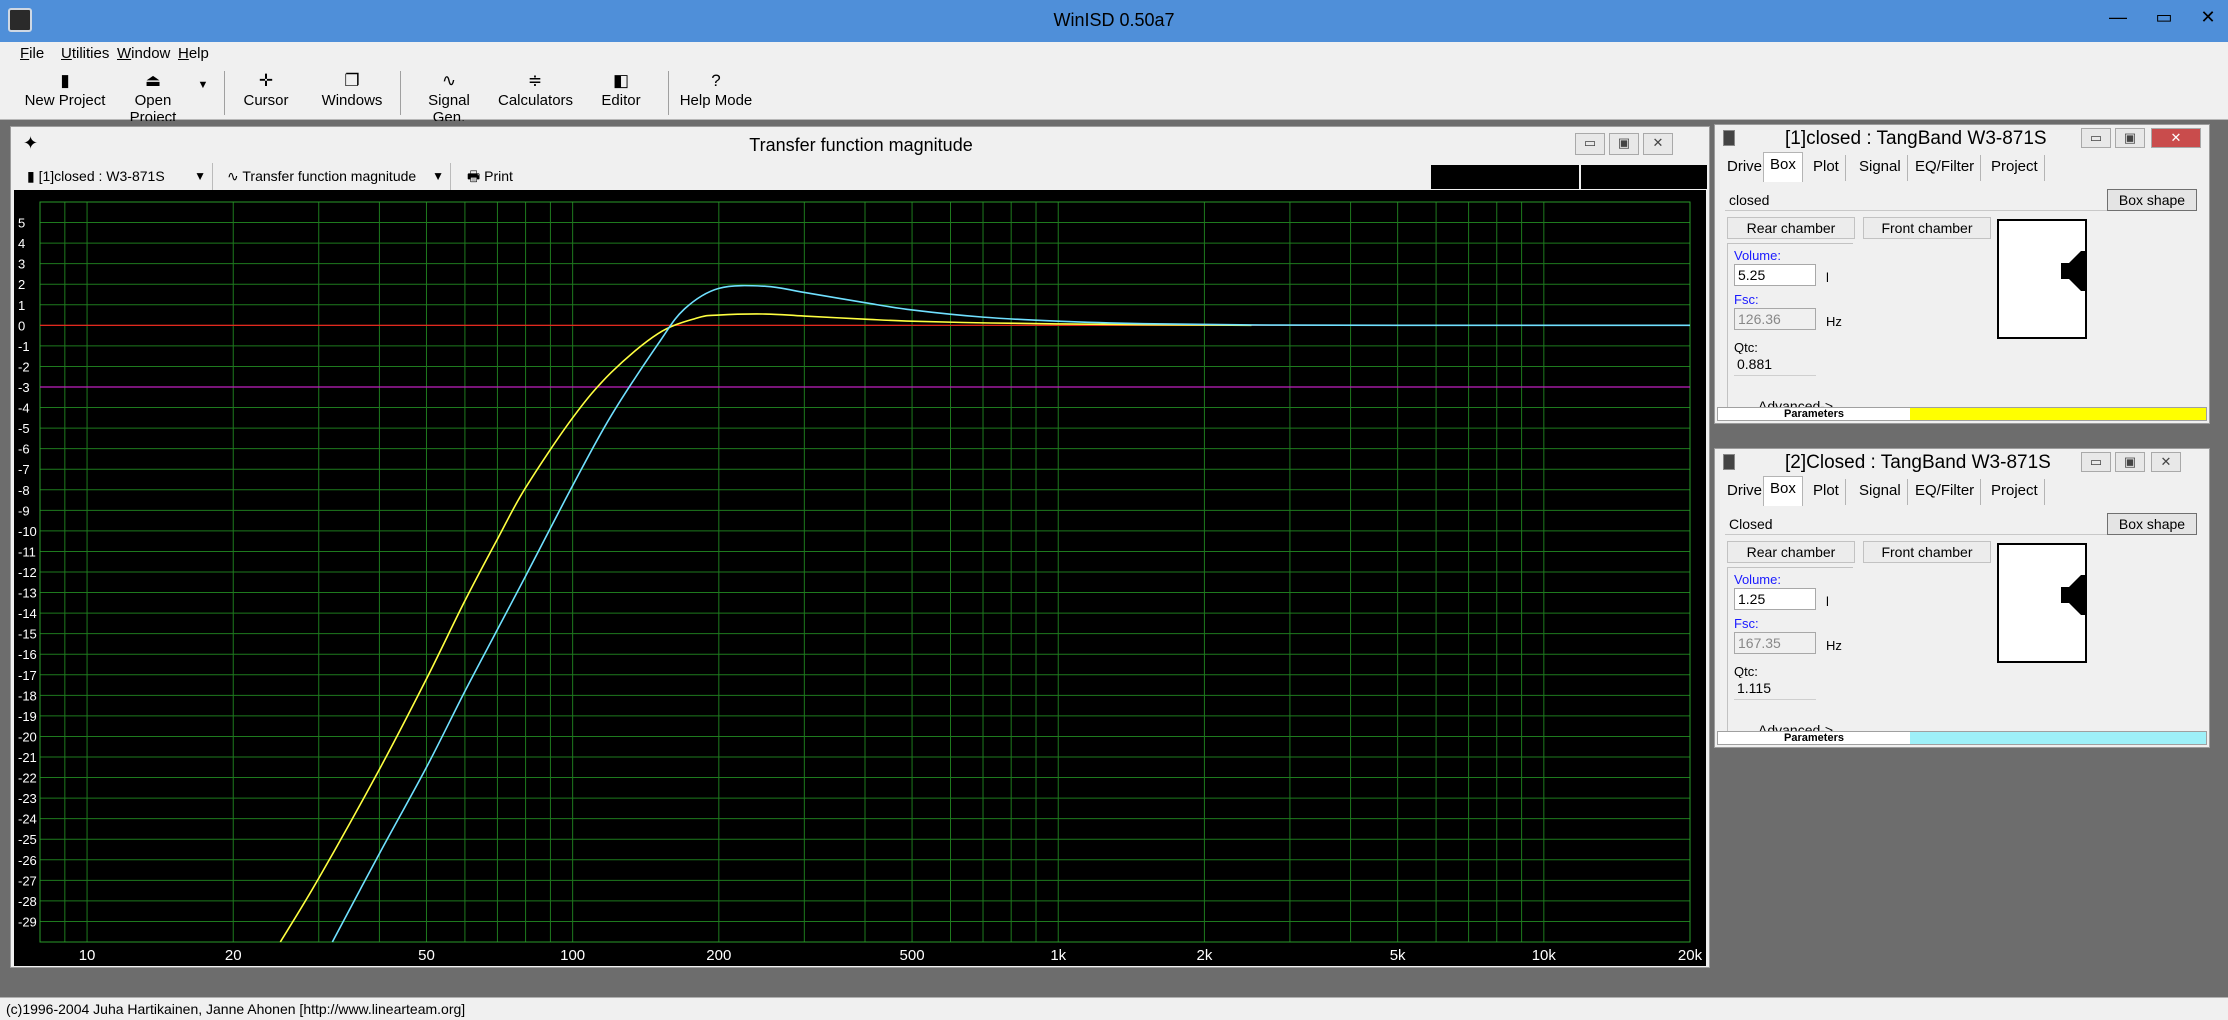 This screenshot has width=2228, height=1020. Describe the element at coordinates (1920, 200) in the screenshot. I see `box-name-field: closed` at that location.